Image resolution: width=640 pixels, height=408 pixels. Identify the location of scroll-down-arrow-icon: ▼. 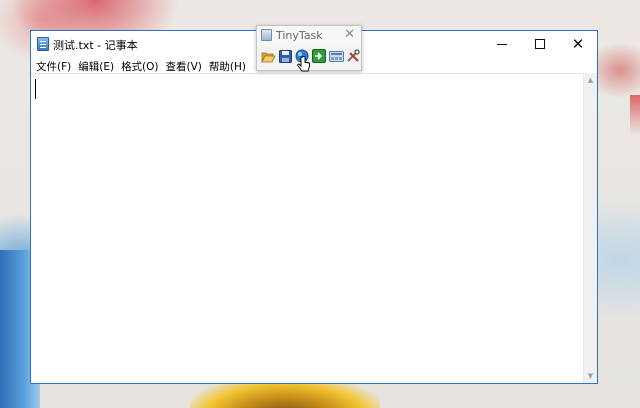
(590, 376).